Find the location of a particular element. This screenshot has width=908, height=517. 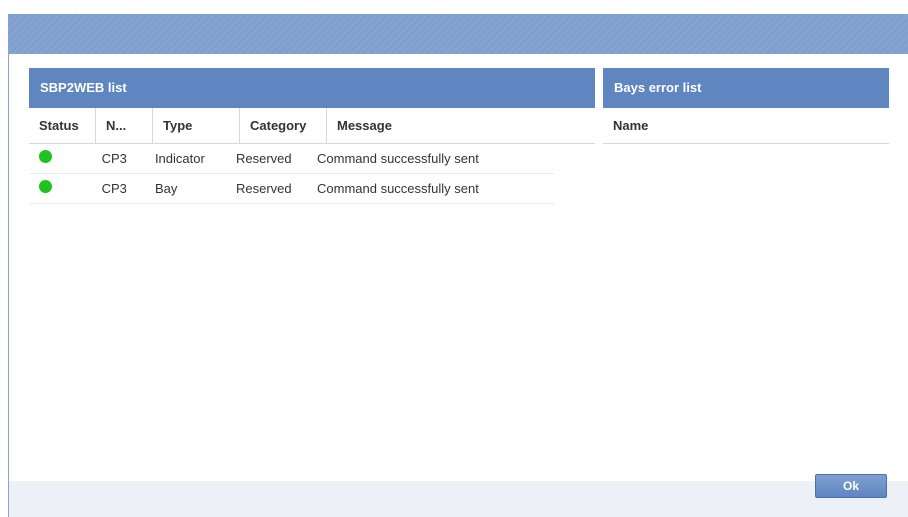

bays-error-column-headers: Name is located at coordinates (746, 126).